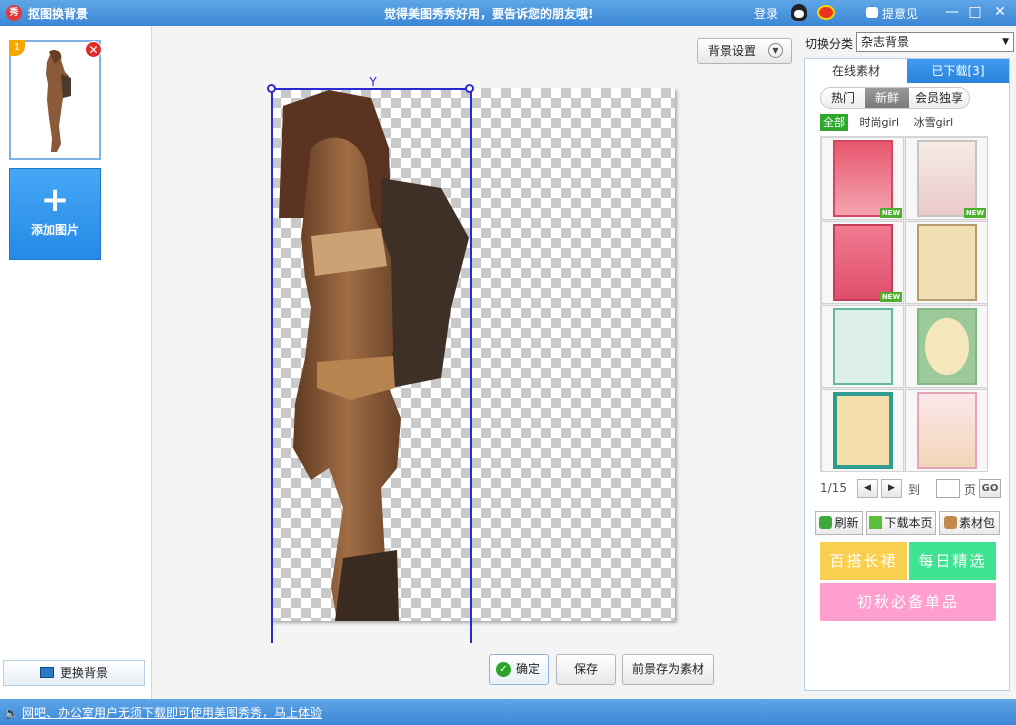 Image resolution: width=1016 pixels, height=725 pixels. I want to click on subtab-group: 热门 新鲜 会员独享, so click(895, 98).